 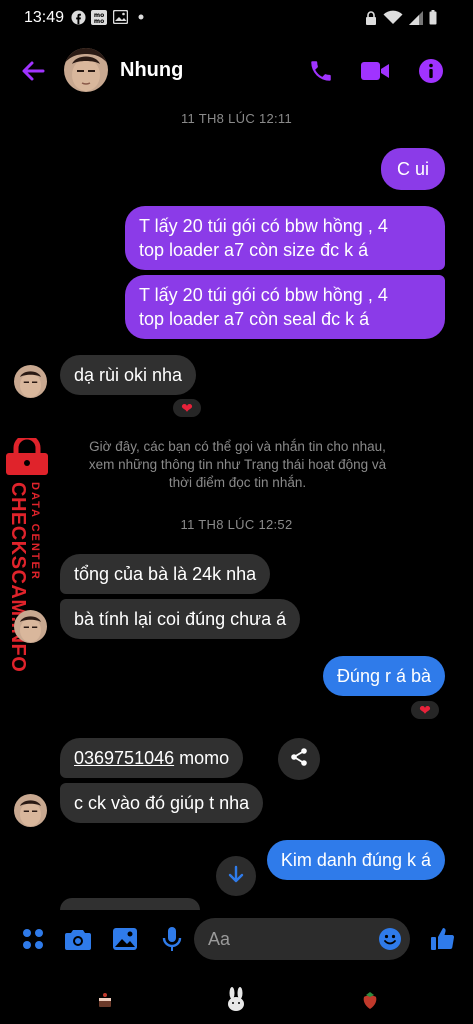 I want to click on message-incoming: 0369751046 momo, so click(x=152, y=758).